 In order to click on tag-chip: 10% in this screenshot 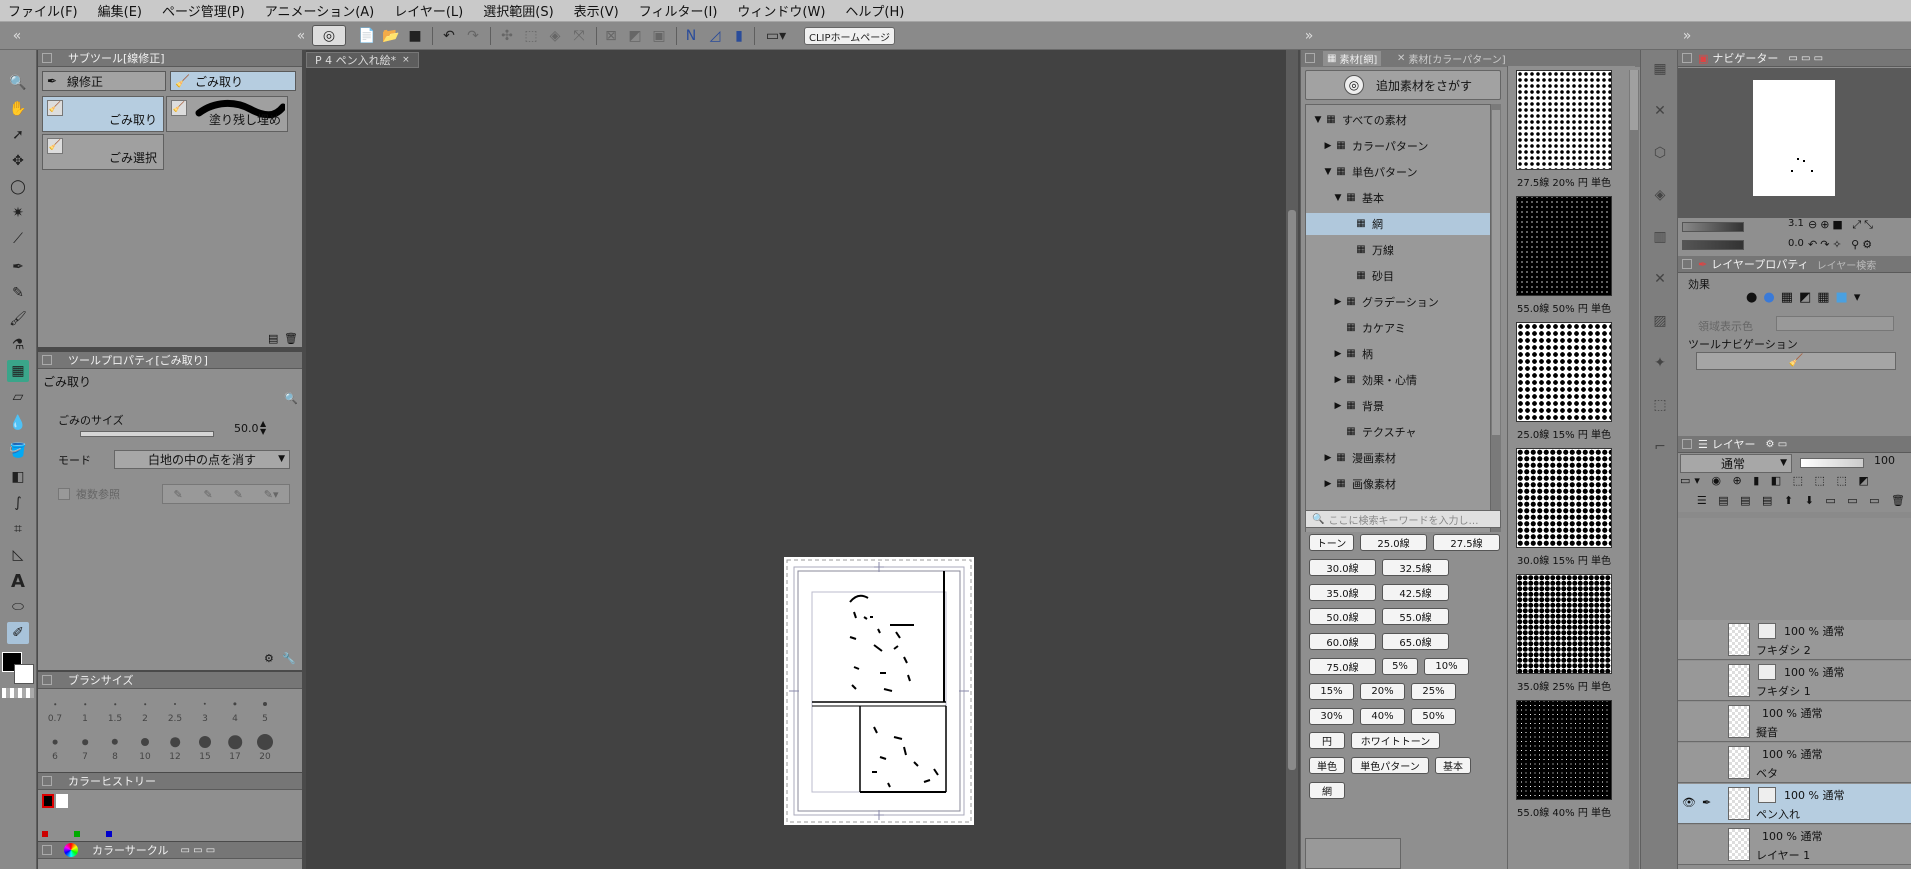, I will do `click(1446, 666)`.